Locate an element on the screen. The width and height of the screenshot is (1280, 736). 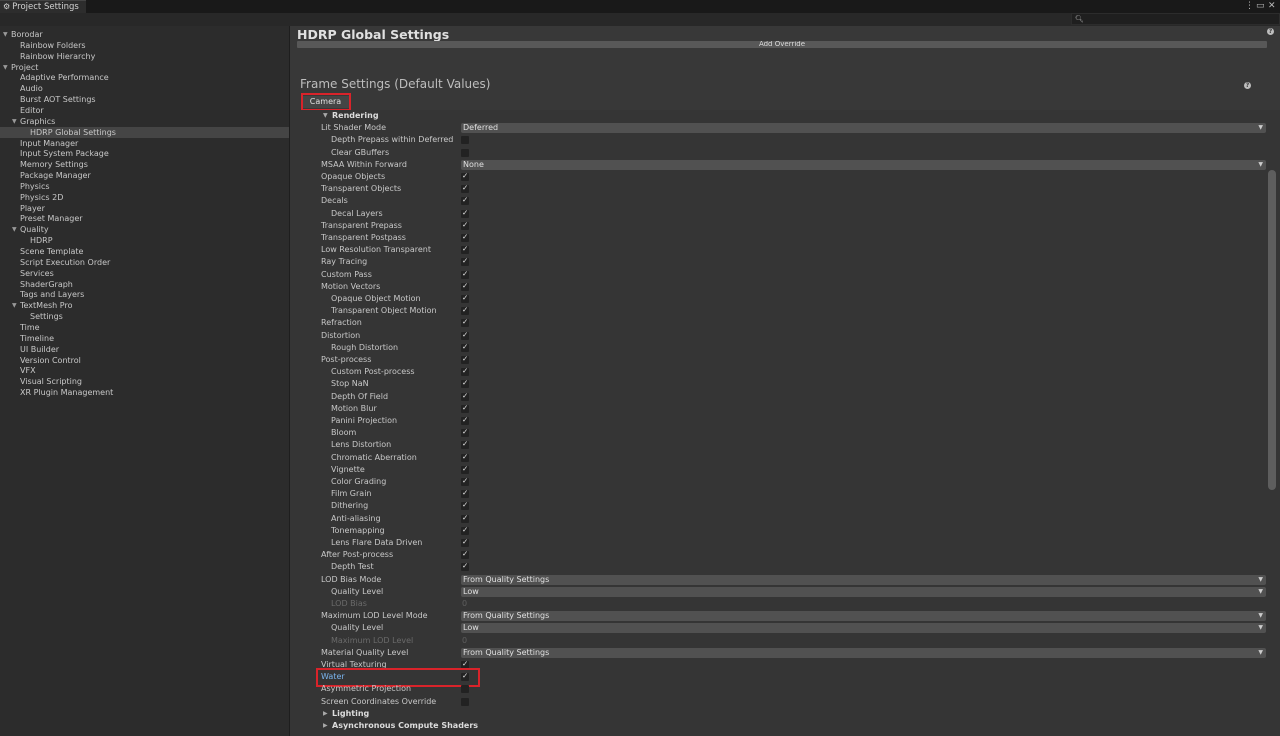
sidebar-item: ▼ TextMesh Pro is located at coordinates (144, 305).